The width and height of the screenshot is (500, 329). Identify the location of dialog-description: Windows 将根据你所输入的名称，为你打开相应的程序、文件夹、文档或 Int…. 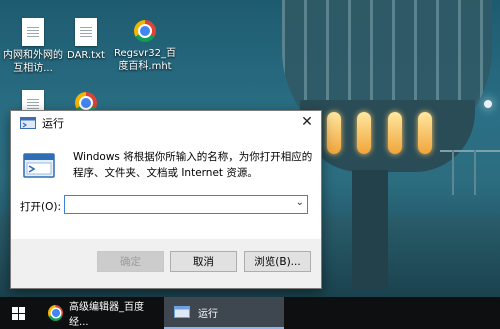
(193, 165).